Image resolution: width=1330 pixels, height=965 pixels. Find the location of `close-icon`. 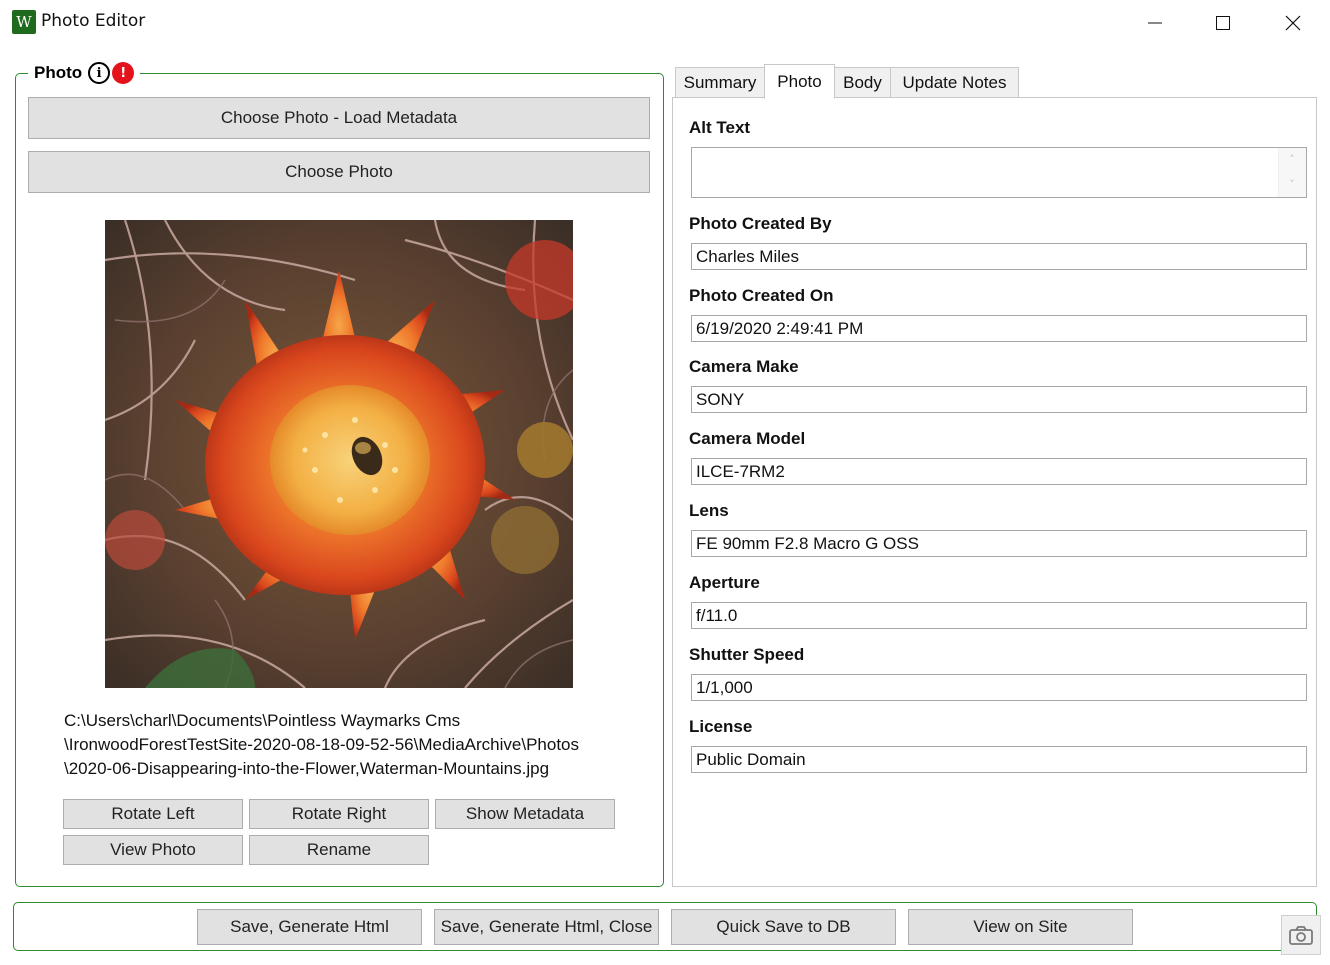

close-icon is located at coordinates (1293, 23).